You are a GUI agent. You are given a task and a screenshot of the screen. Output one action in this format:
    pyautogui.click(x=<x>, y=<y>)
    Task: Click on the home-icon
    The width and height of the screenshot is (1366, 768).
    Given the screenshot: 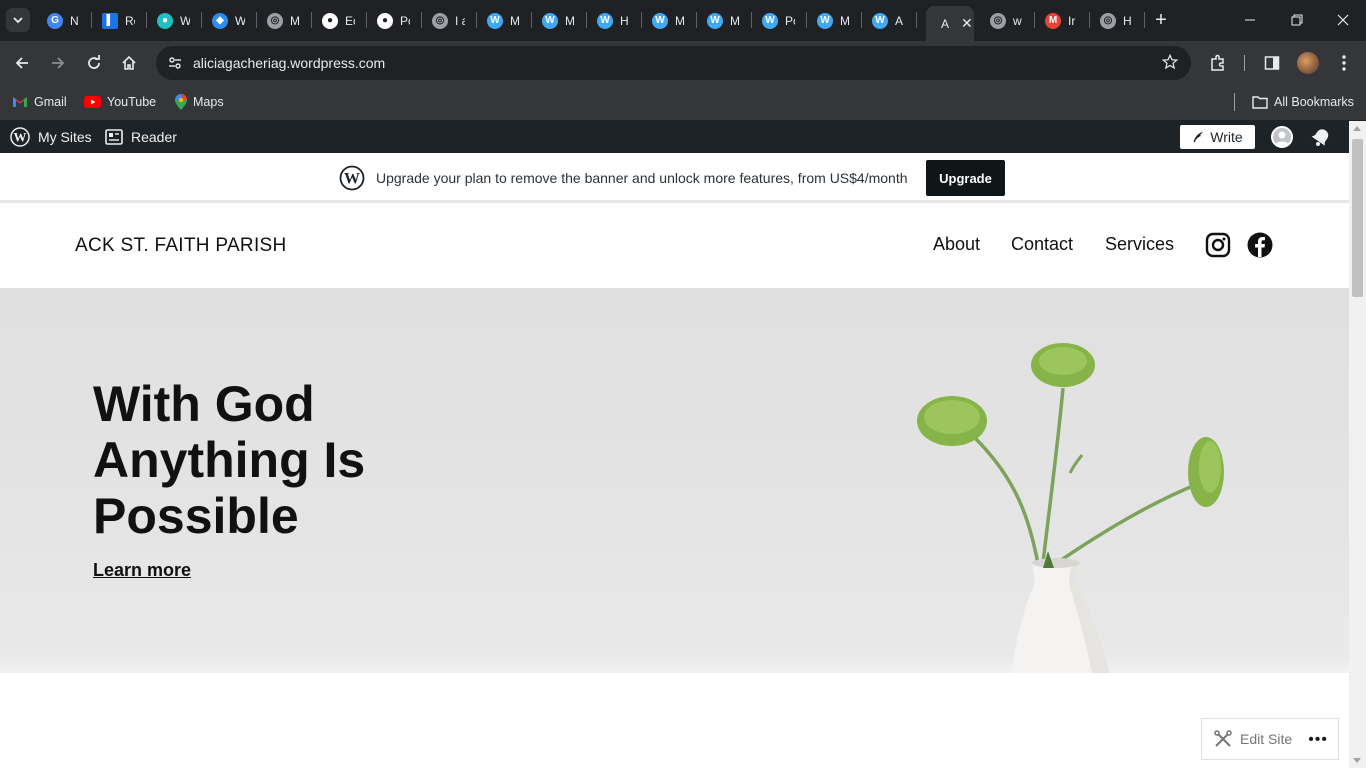 What is the action you would take?
    pyautogui.click(x=129, y=62)
    